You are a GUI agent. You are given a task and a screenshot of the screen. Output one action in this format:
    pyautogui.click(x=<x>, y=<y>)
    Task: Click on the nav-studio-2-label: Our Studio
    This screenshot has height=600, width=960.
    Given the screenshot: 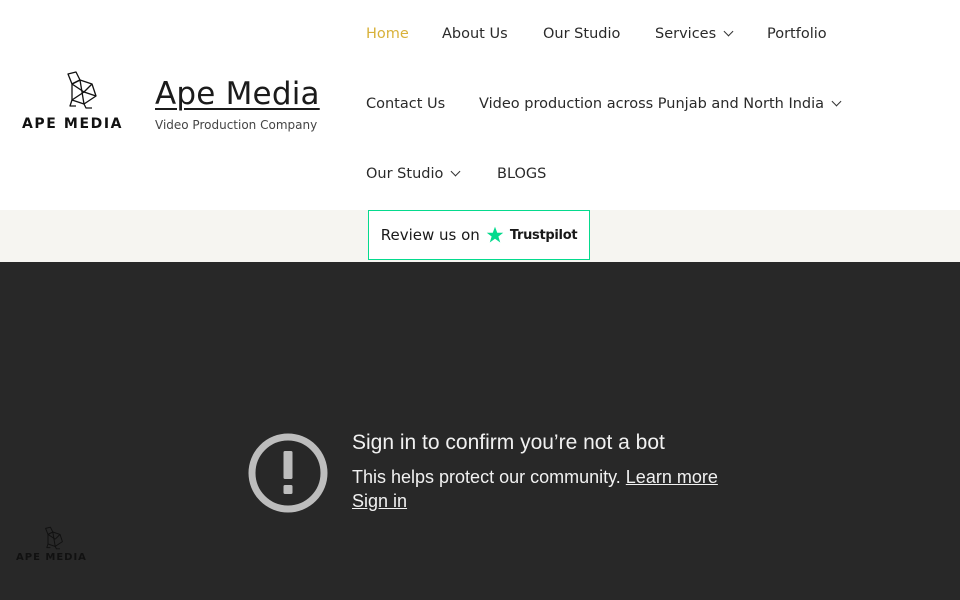 What is the action you would take?
    pyautogui.click(x=405, y=174)
    